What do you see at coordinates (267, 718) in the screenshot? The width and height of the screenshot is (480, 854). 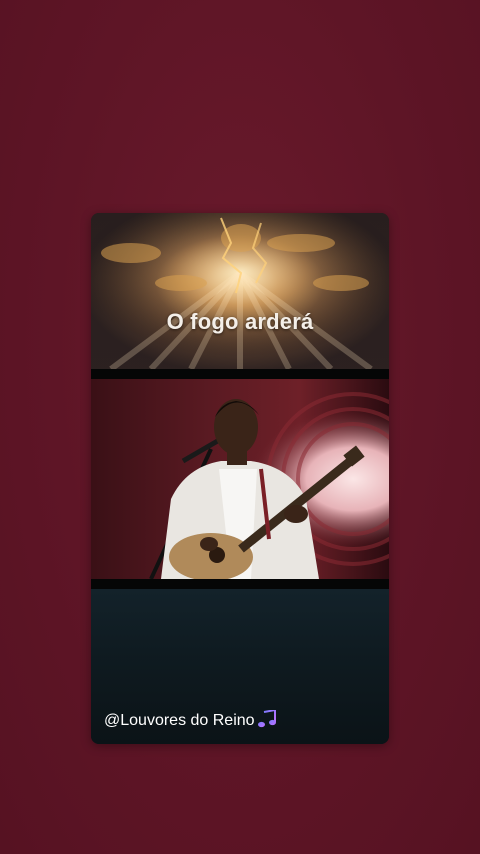 I see `musical-notes-icon` at bounding box center [267, 718].